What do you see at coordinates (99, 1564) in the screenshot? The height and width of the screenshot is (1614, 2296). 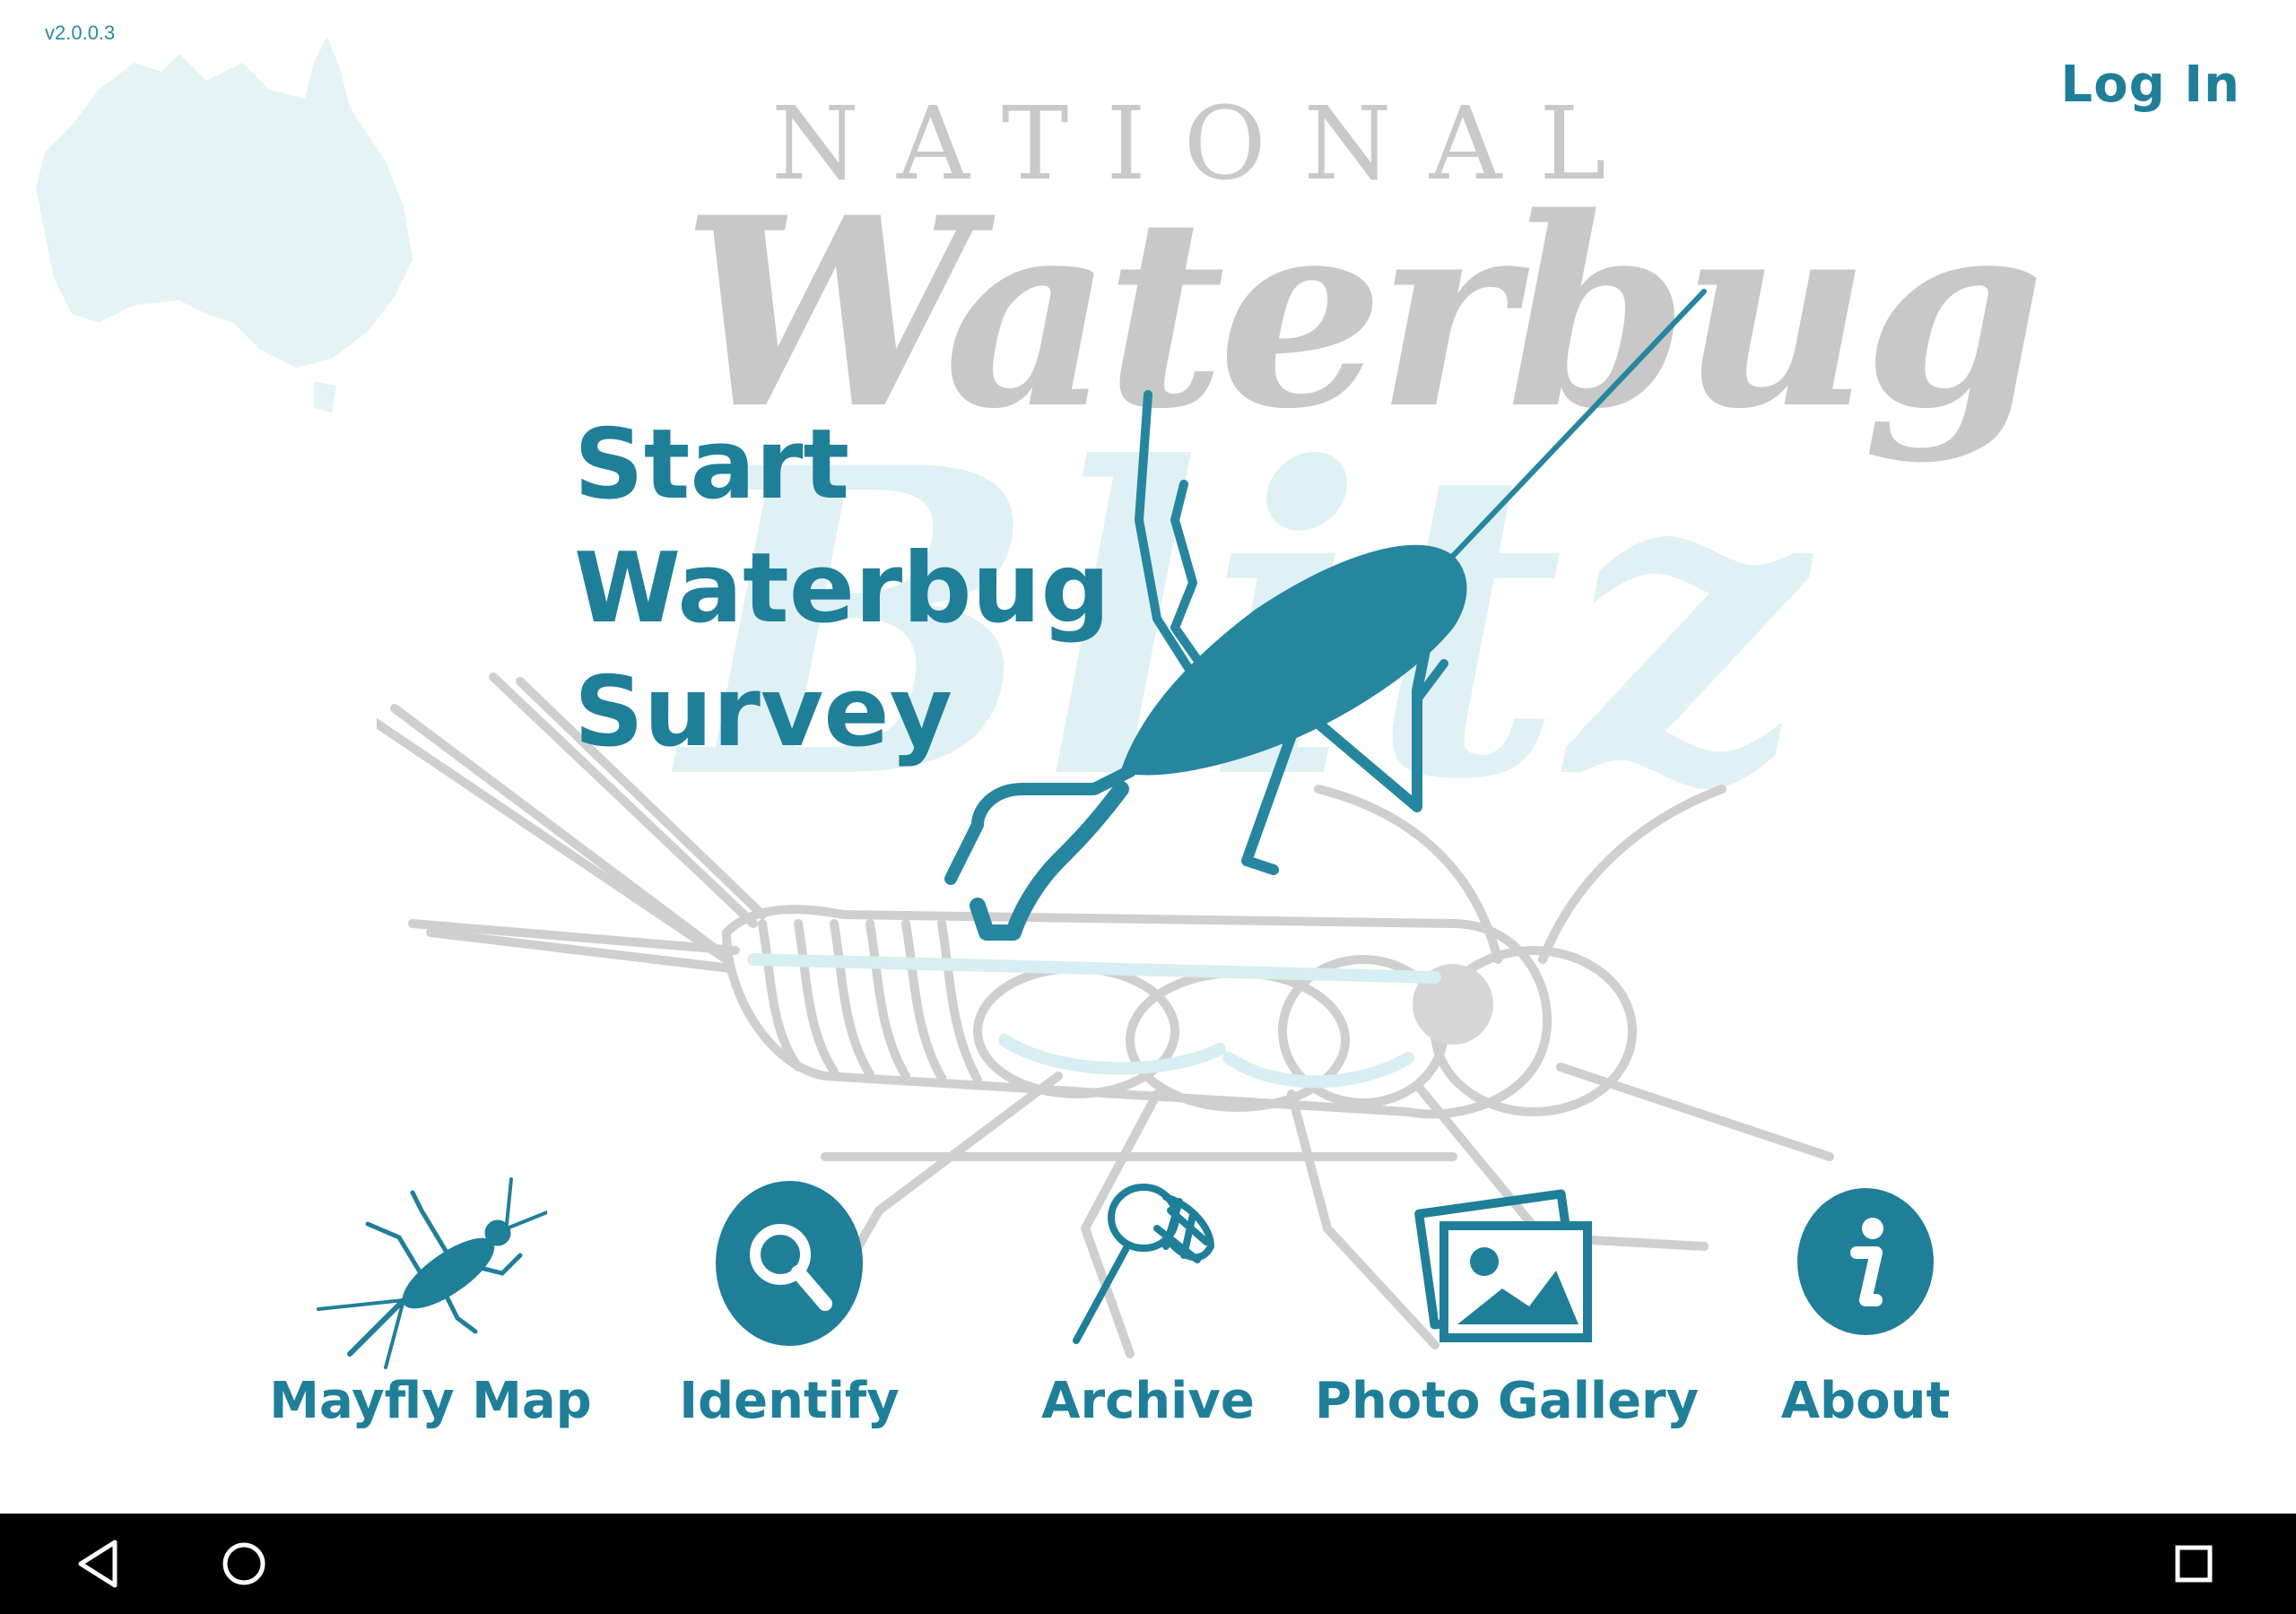 I see `back-icon` at bounding box center [99, 1564].